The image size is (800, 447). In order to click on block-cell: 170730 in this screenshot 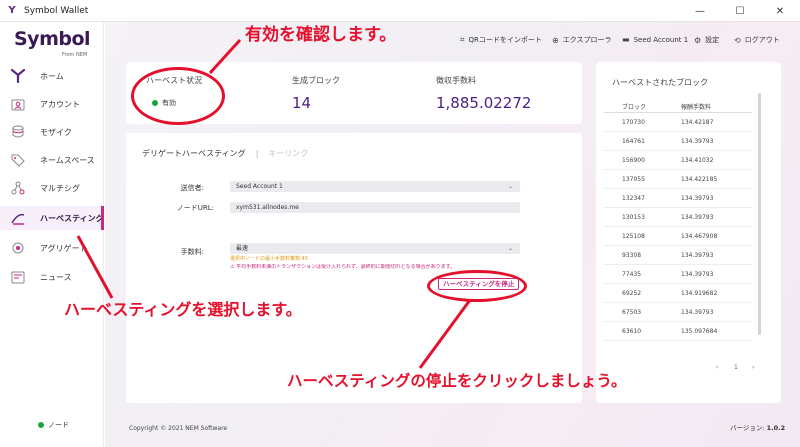, I will do `click(633, 122)`.